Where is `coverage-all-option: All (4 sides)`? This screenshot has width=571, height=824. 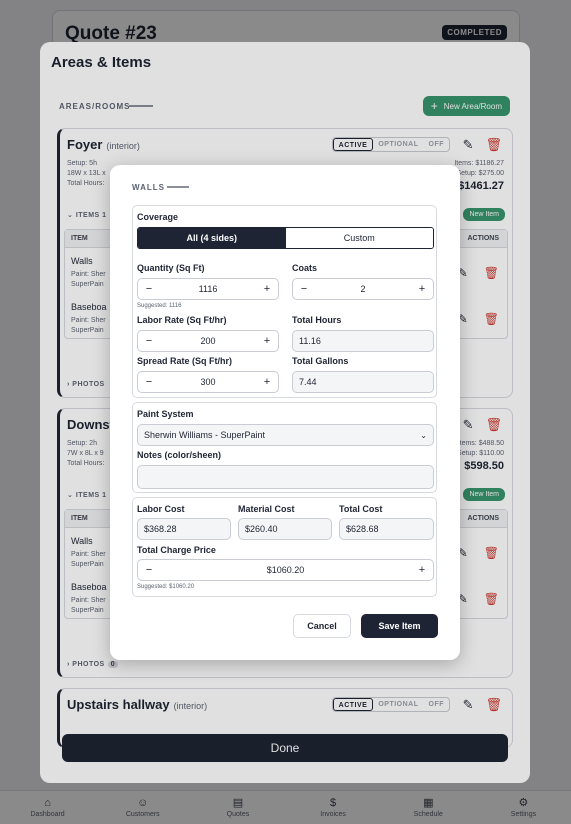 coverage-all-option: All (4 sides) is located at coordinates (212, 238).